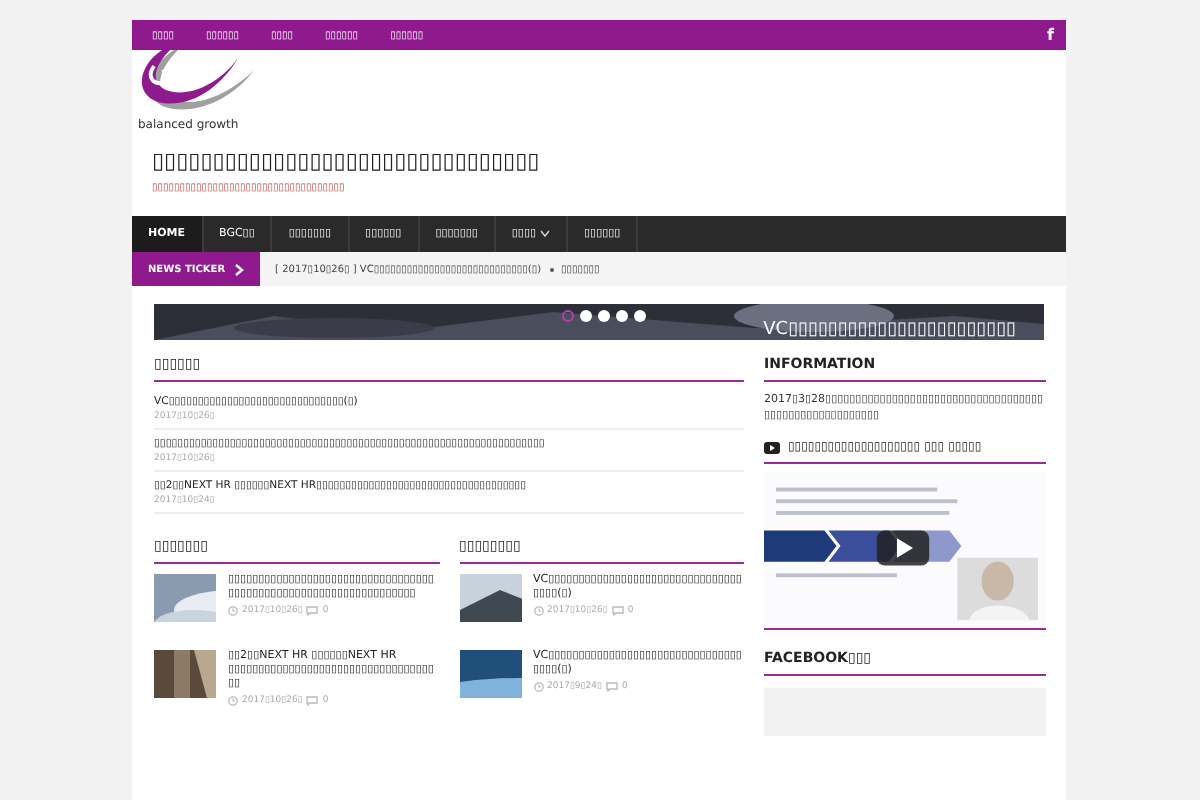 The image size is (1200, 800). Describe the element at coordinates (772, 447) in the screenshot. I see `video-icon` at that location.